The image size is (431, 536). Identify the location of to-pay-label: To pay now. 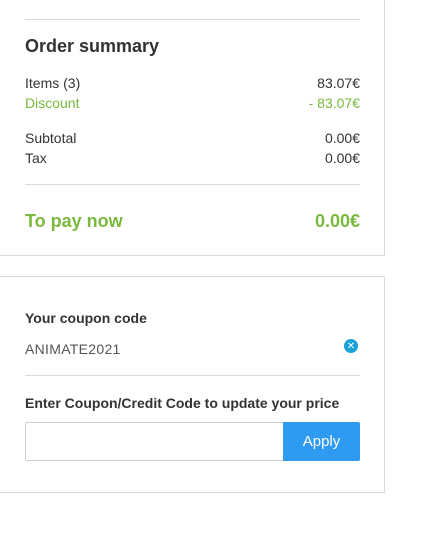
(74, 221).